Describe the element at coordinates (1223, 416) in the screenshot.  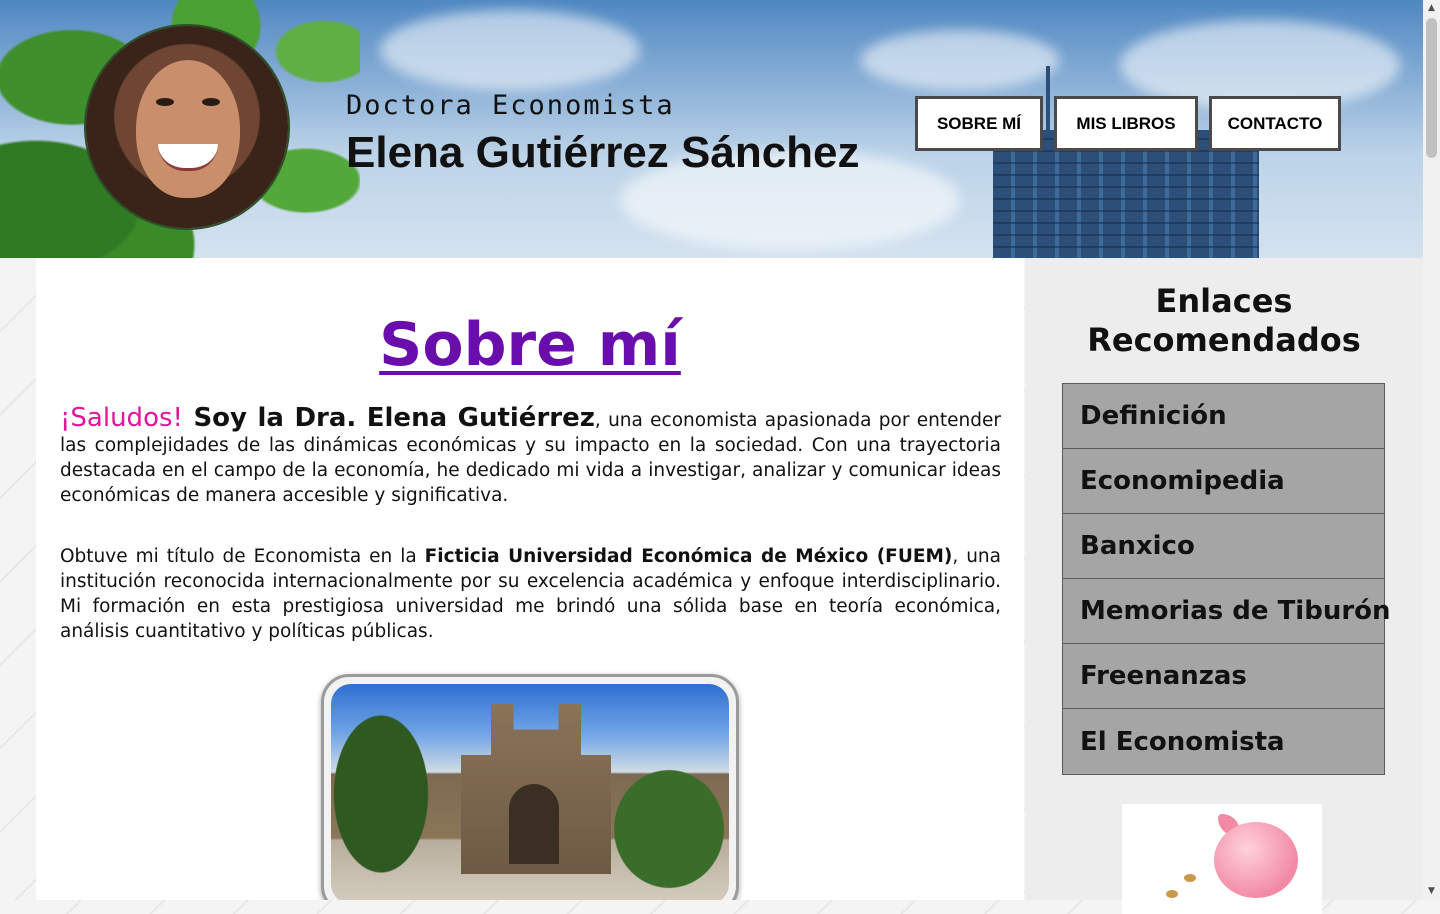
I see `link-definicion: Definición` at that location.